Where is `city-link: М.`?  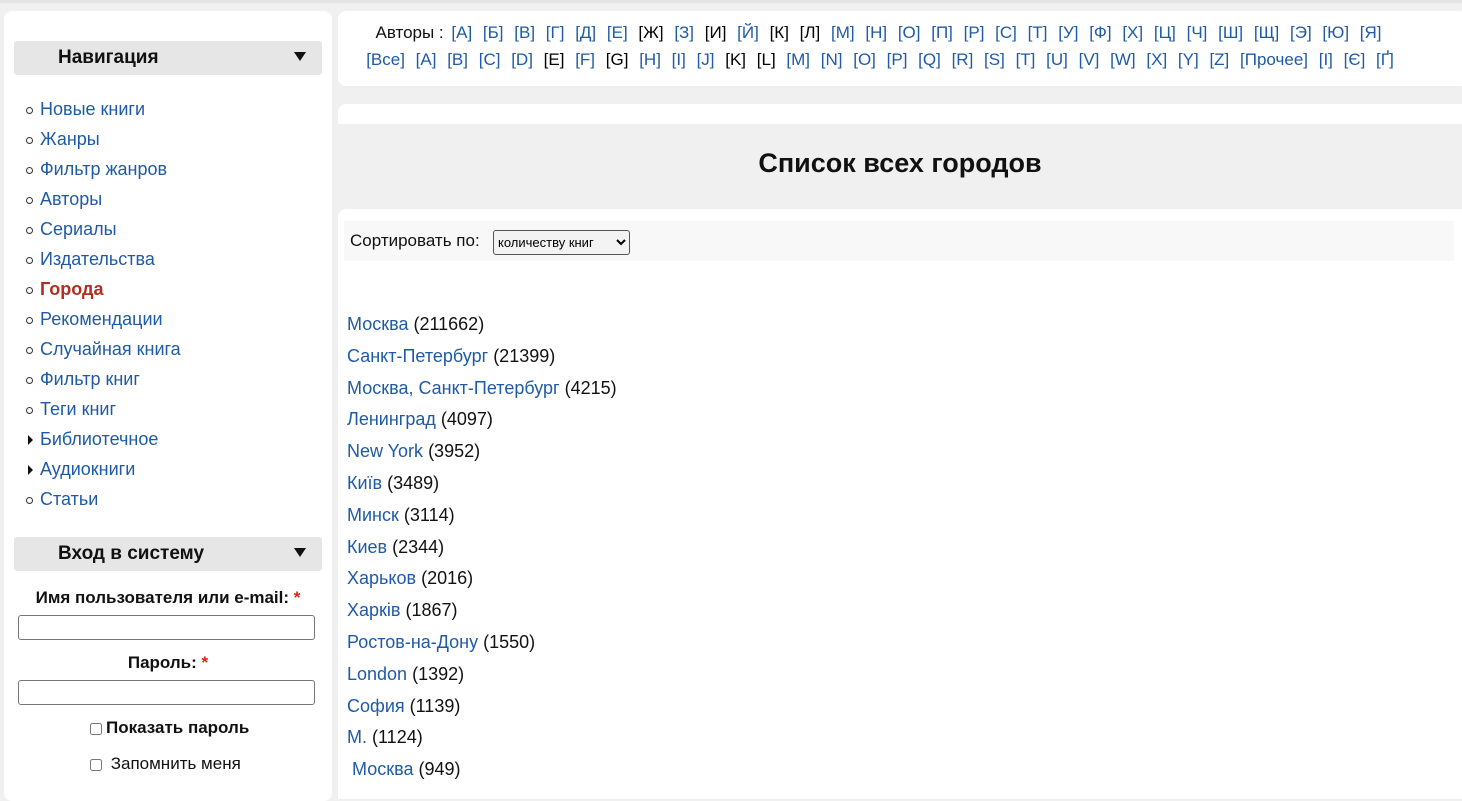
city-link: М. is located at coordinates (357, 737).